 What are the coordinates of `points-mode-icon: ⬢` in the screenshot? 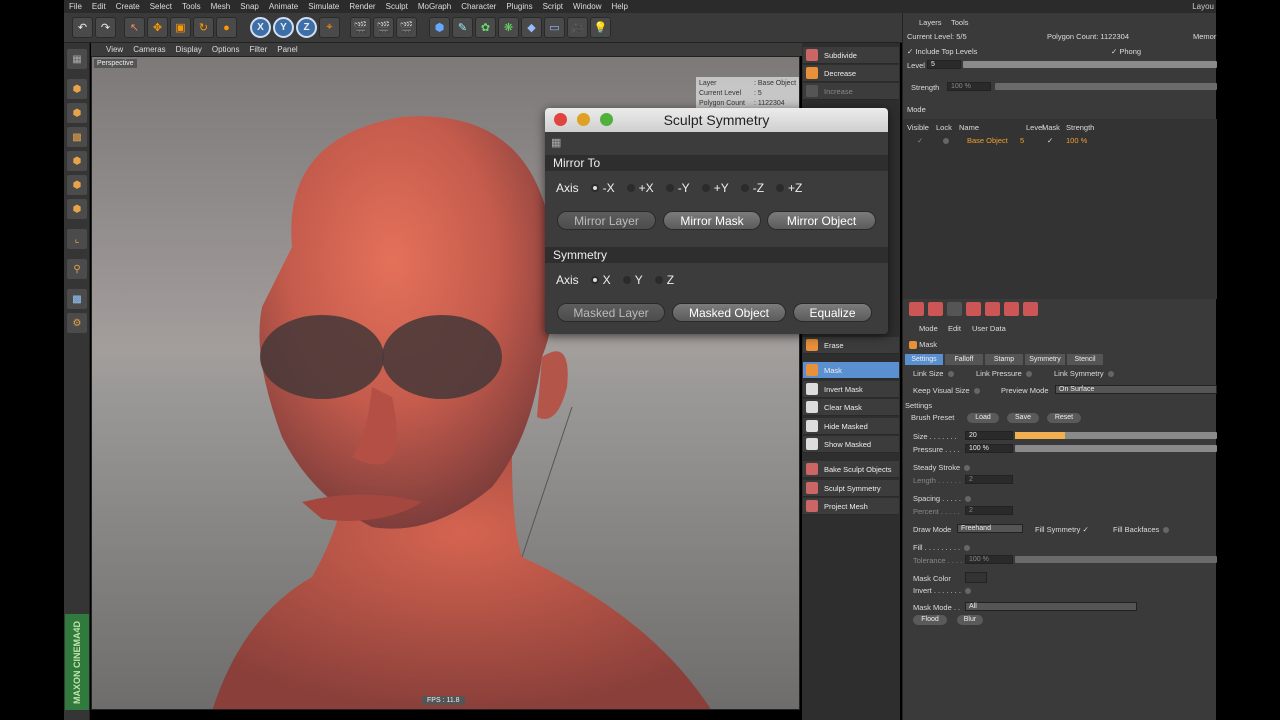 It's located at (77, 161).